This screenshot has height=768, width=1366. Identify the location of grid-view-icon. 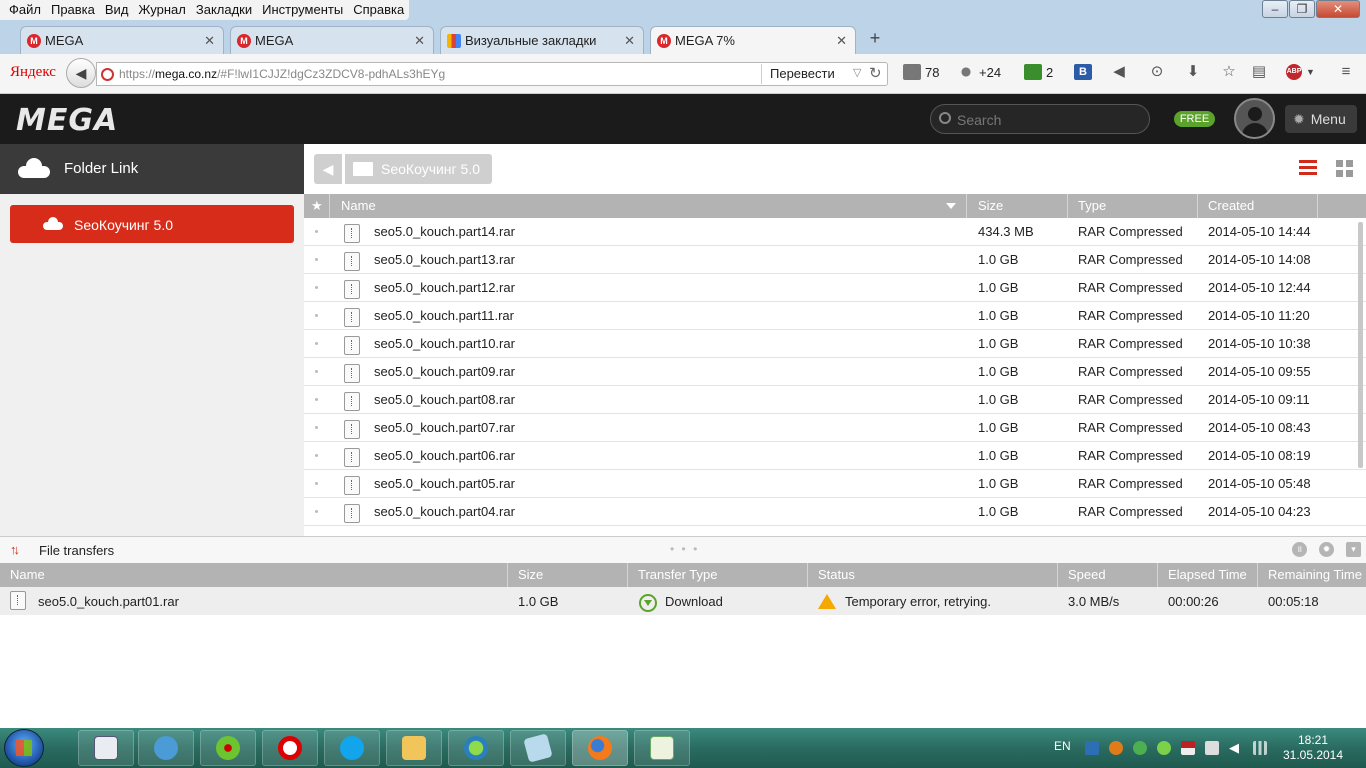
(1344, 168).